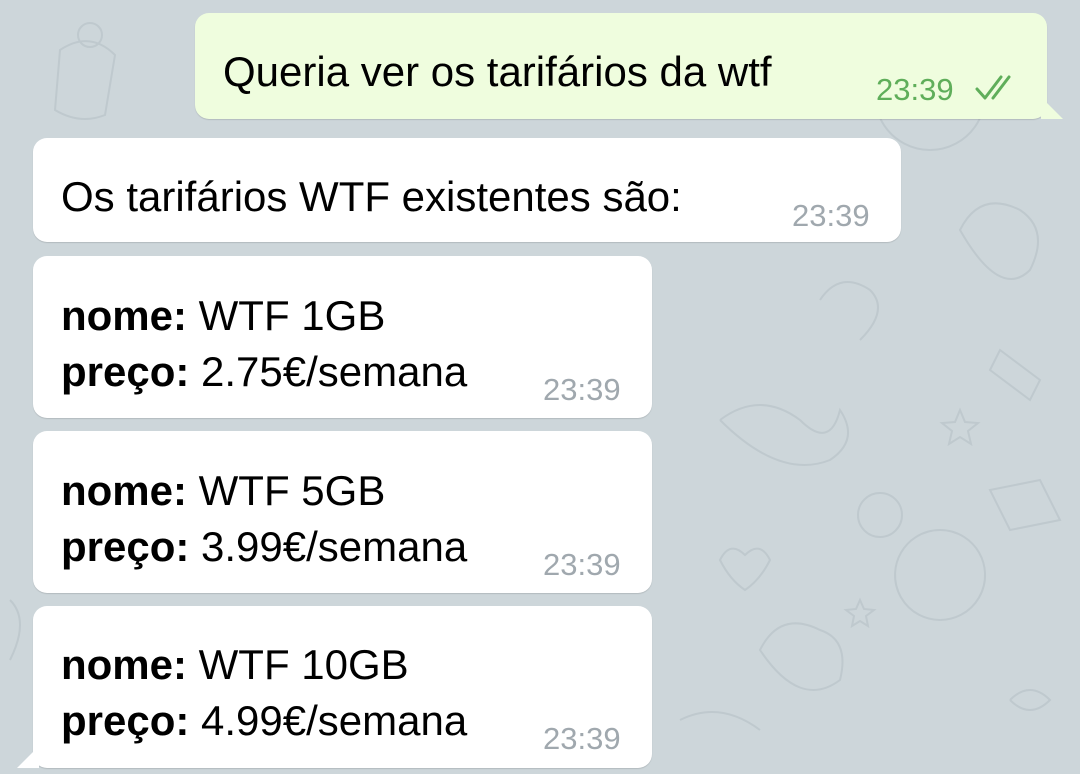  I want to click on double-check-read-icon, so click(993, 87).